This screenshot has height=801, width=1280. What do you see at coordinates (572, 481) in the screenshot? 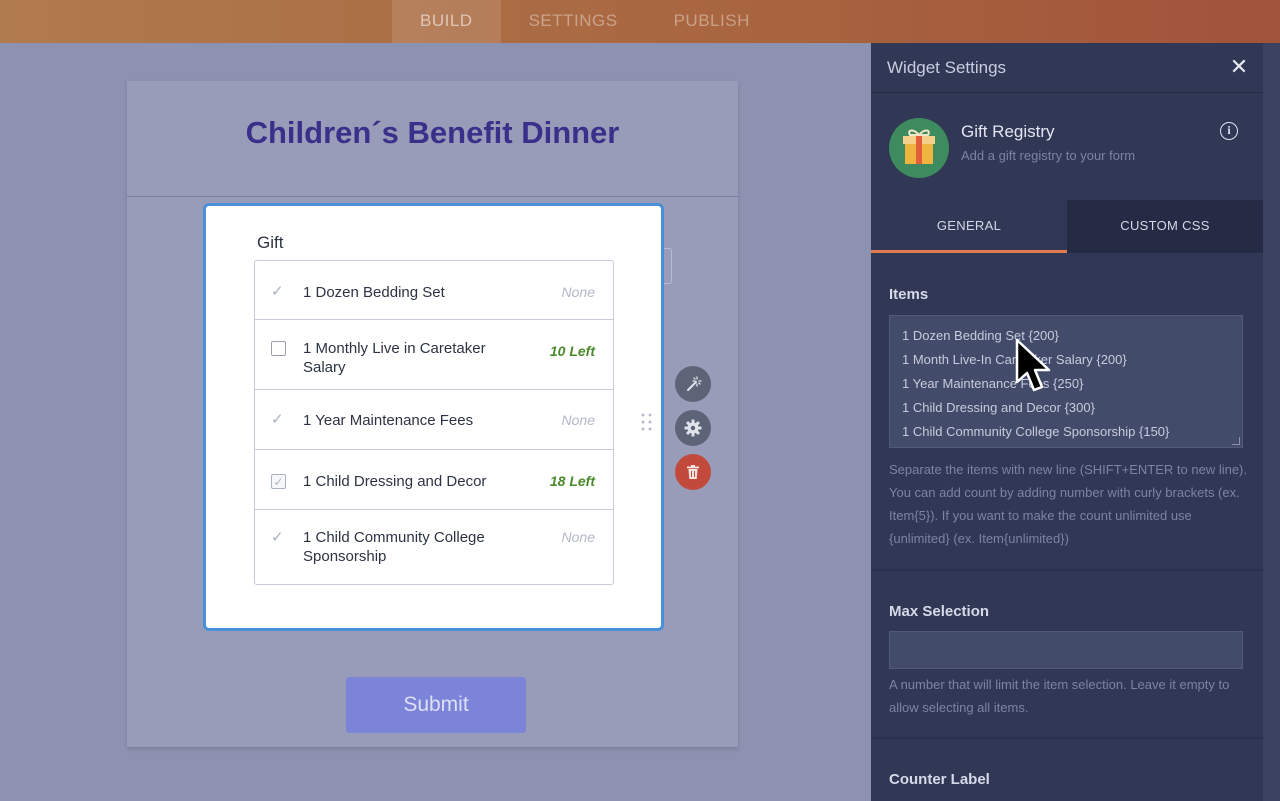
I see `gift-item-count: 18 Left` at bounding box center [572, 481].